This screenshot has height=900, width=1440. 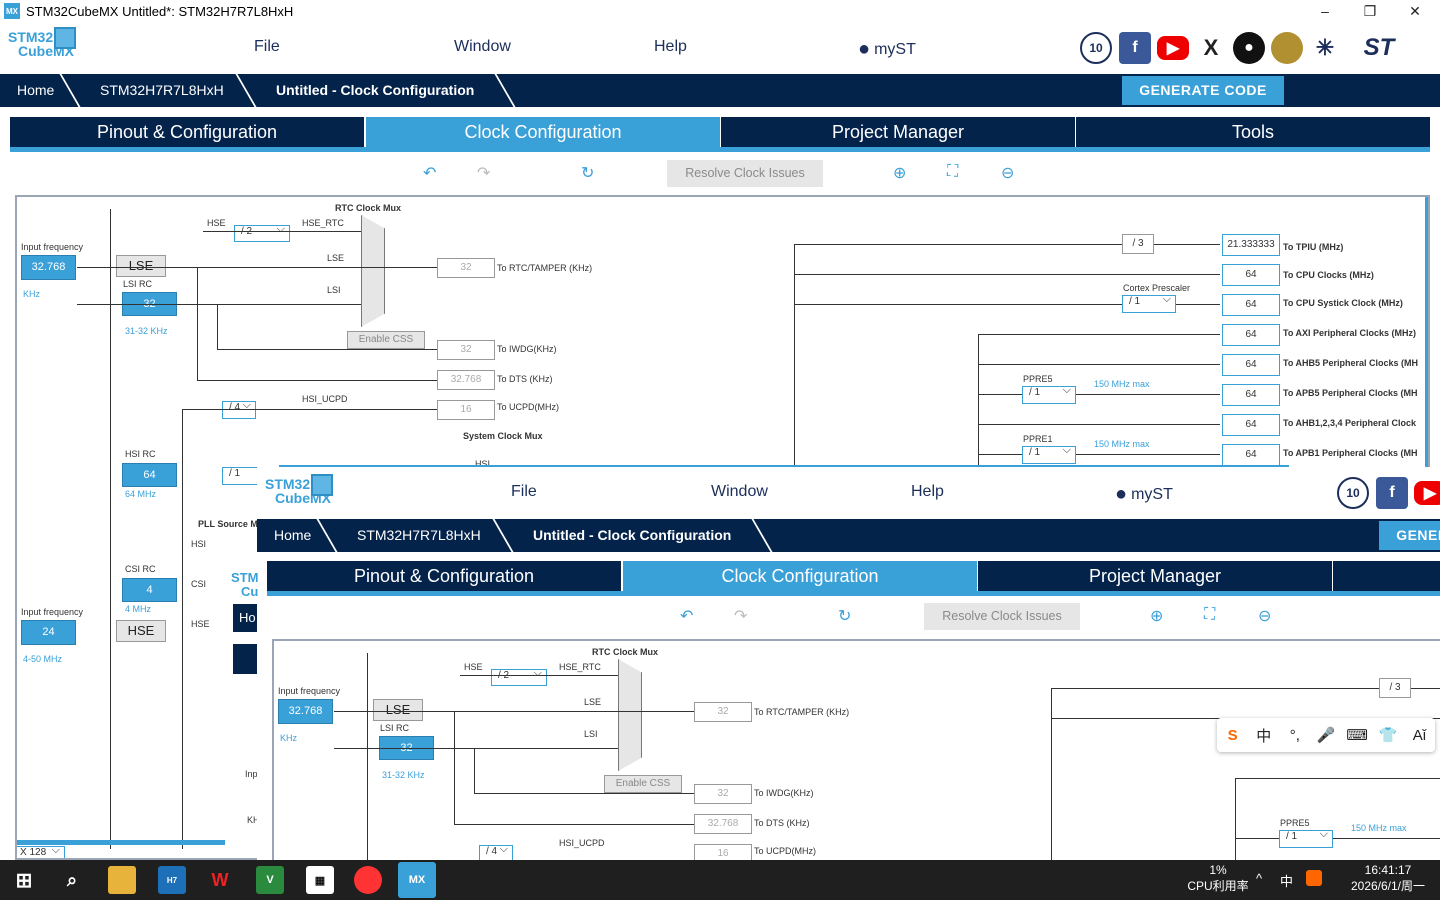 I want to click on file-explorer-icon, so click(x=122, y=880).